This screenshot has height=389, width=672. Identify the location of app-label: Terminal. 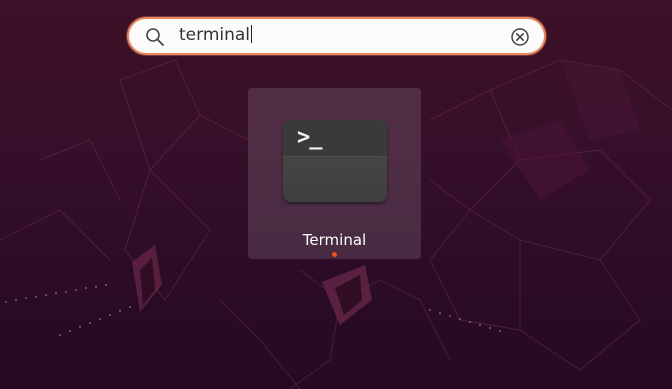
(334, 240).